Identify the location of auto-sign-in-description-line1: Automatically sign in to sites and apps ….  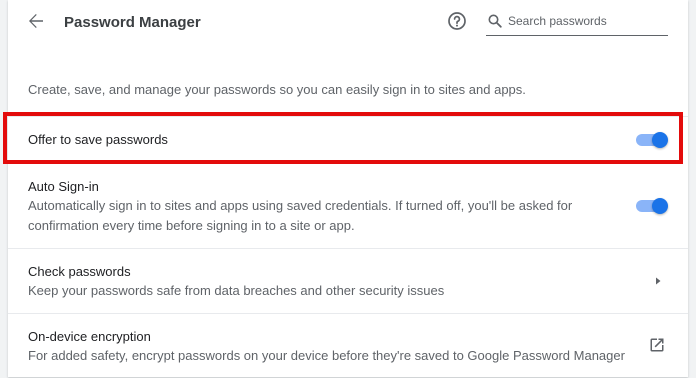
(300, 205).